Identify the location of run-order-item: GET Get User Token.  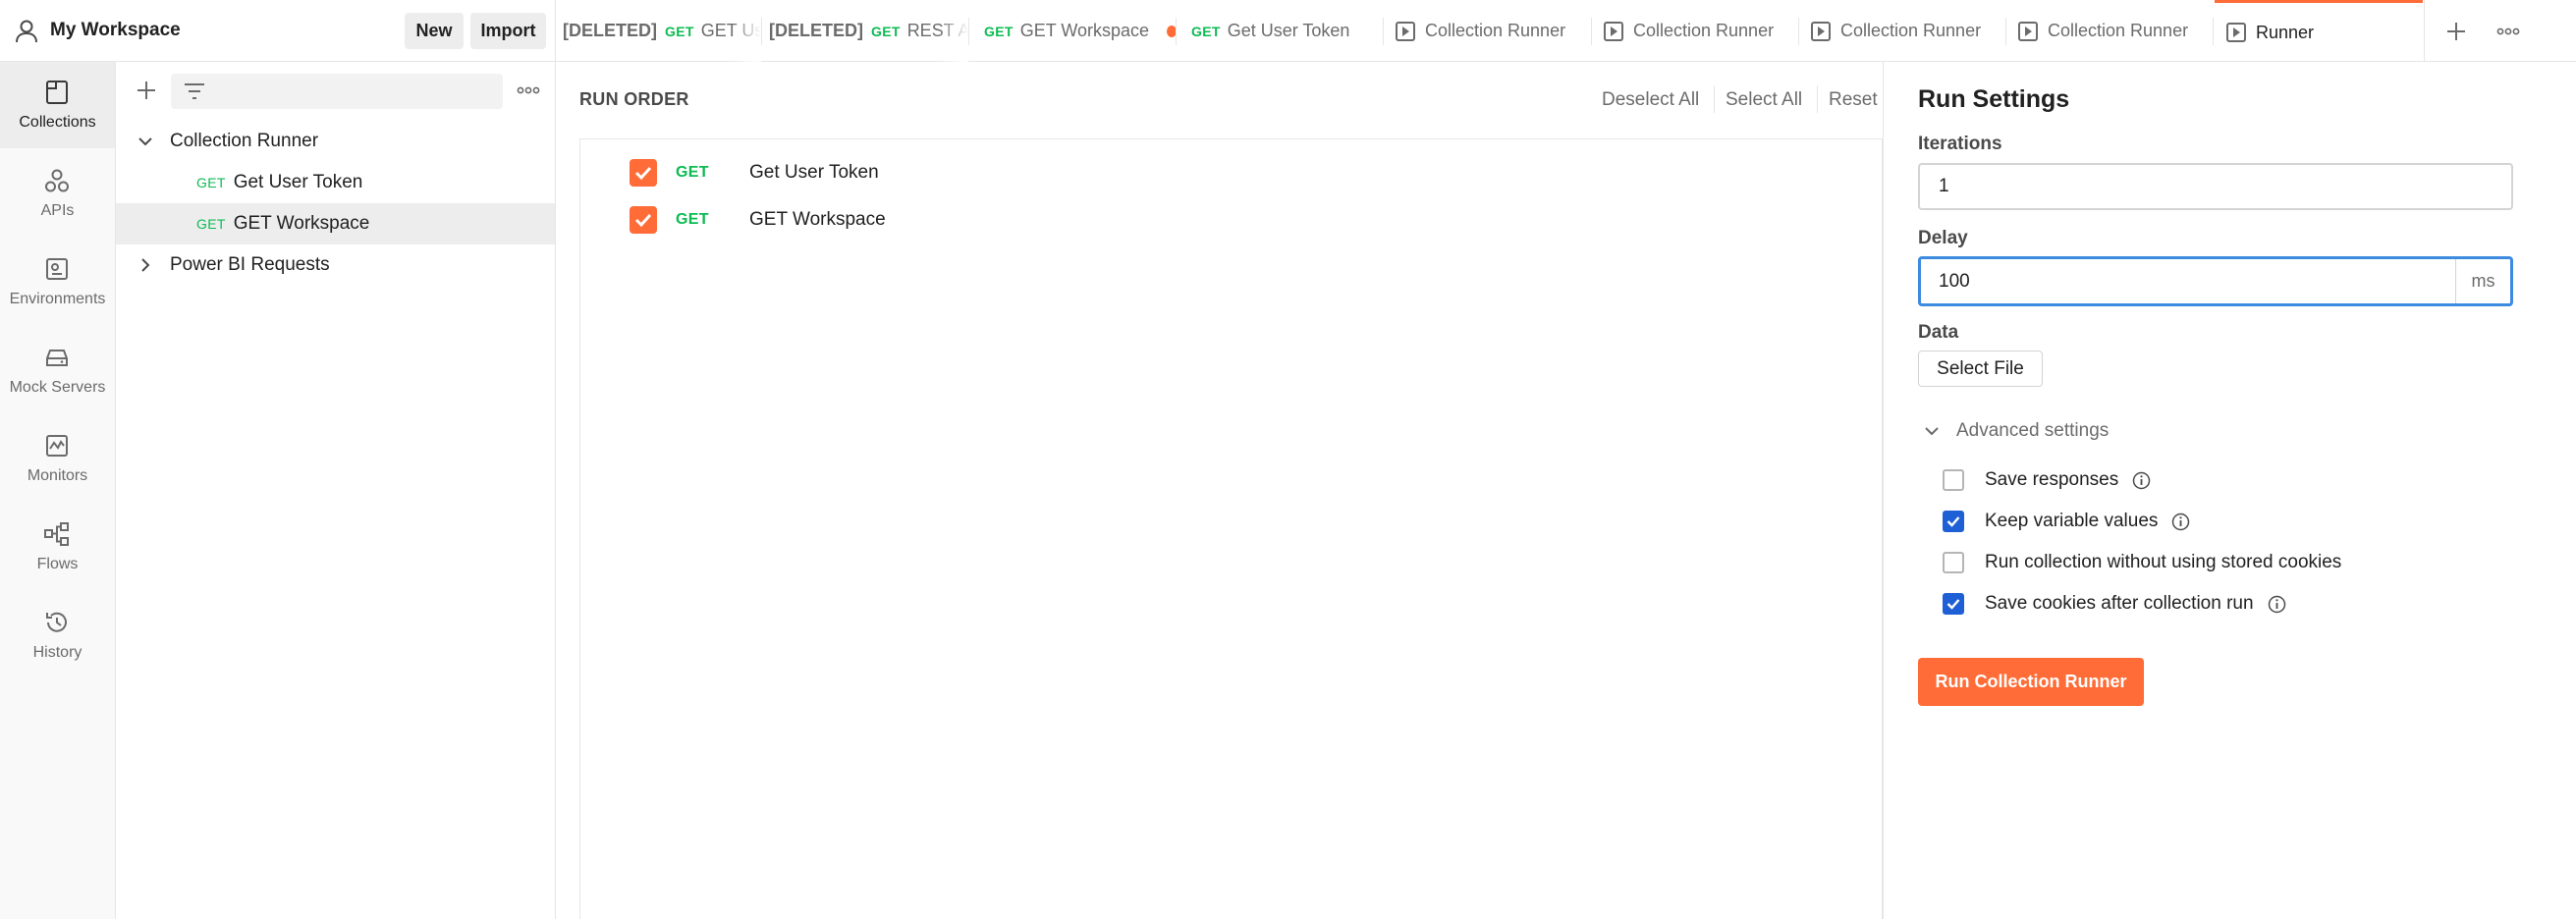
(1231, 172).